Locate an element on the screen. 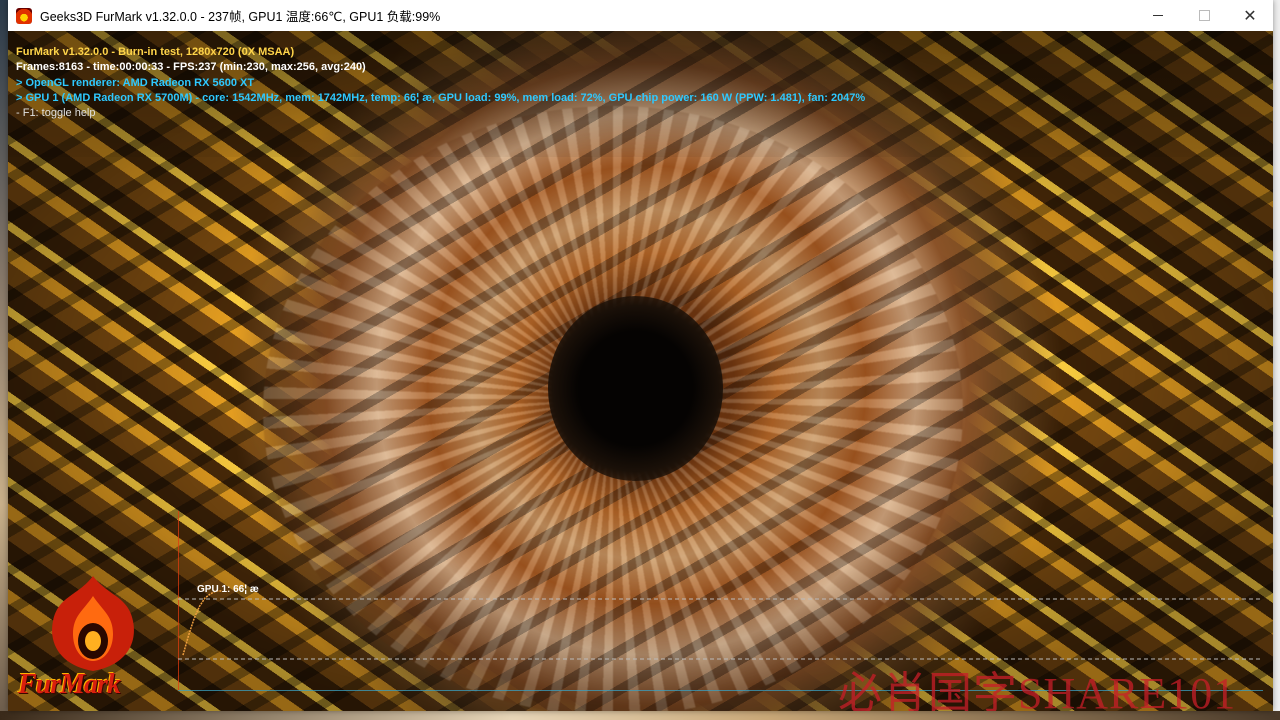 The width and height of the screenshot is (1280, 720). hud-renderer-line: > OpenGL renderer: AMD Radeon RX 5600 XT is located at coordinates (135, 82).